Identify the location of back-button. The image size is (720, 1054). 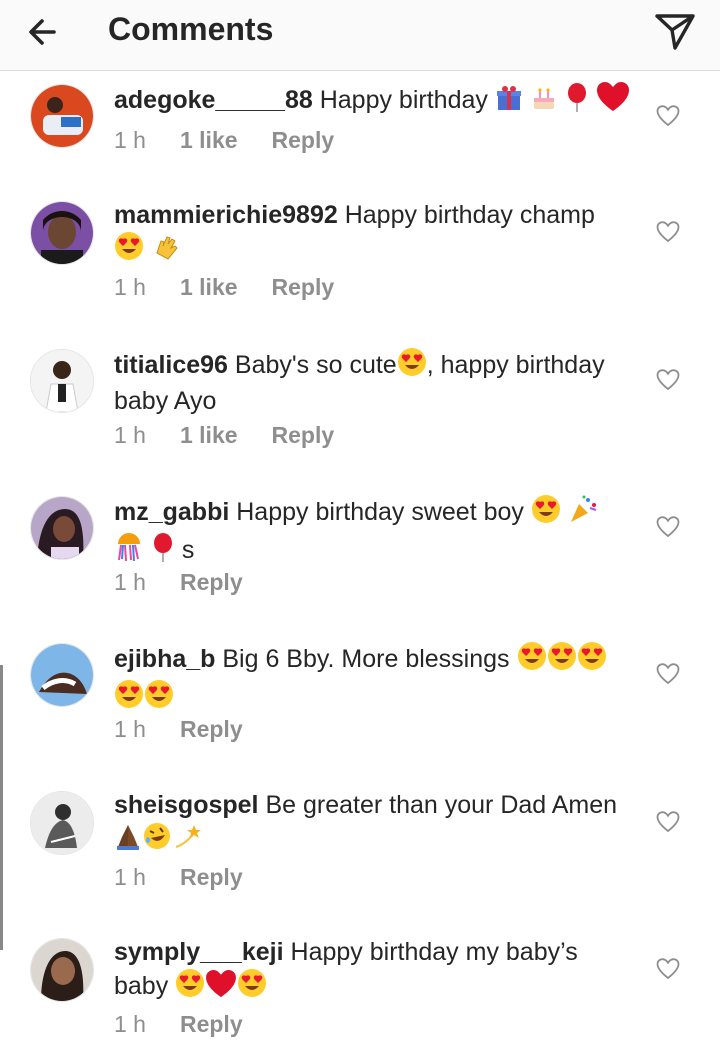
(46, 32).